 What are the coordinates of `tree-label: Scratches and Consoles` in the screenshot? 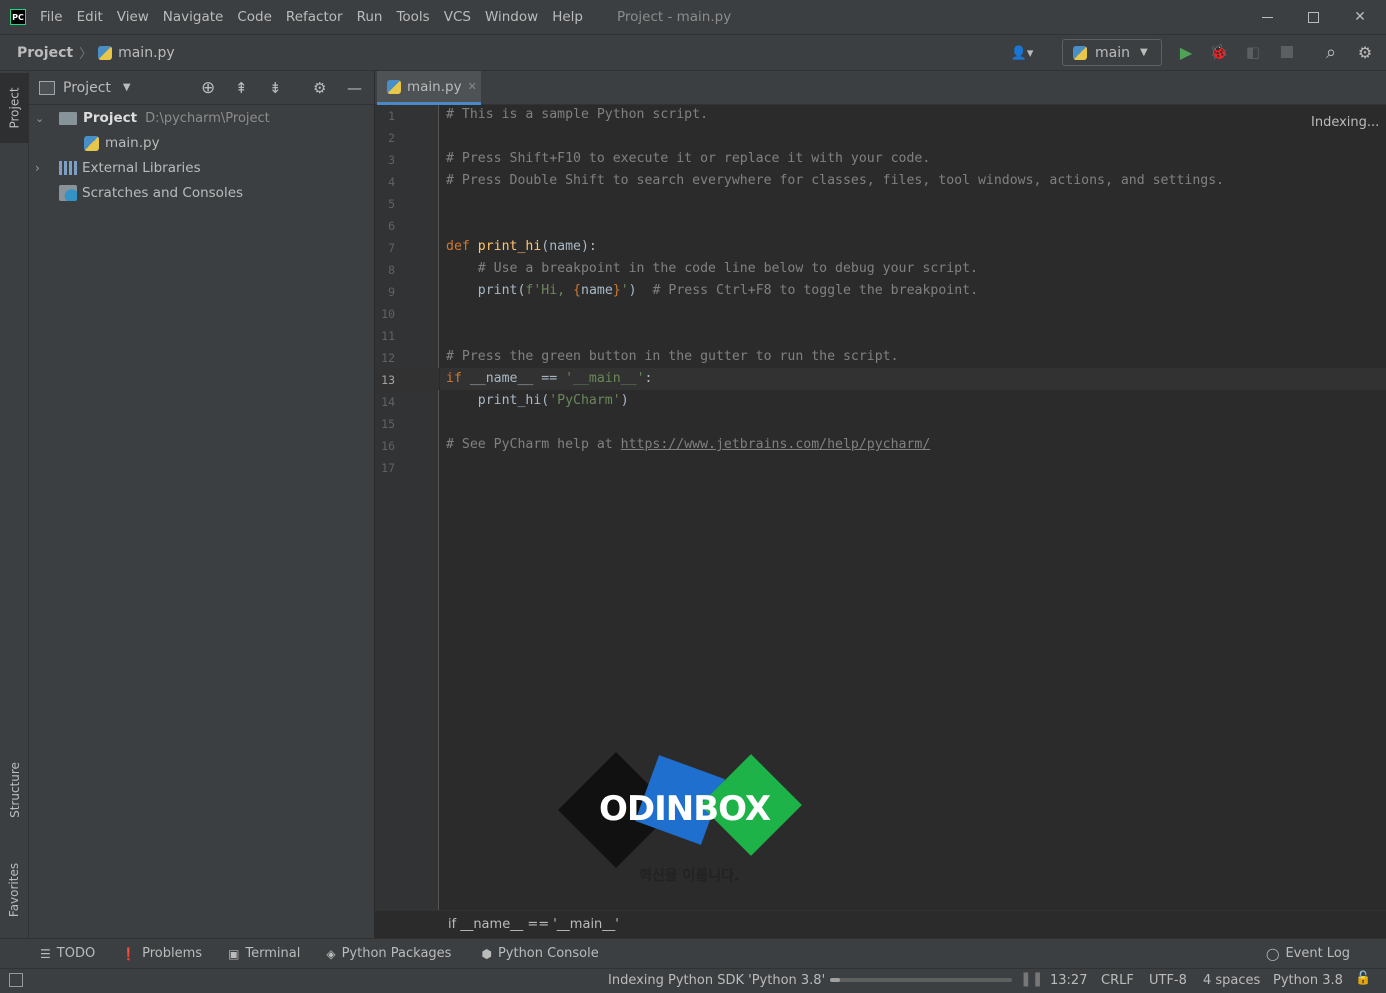 It's located at (163, 193).